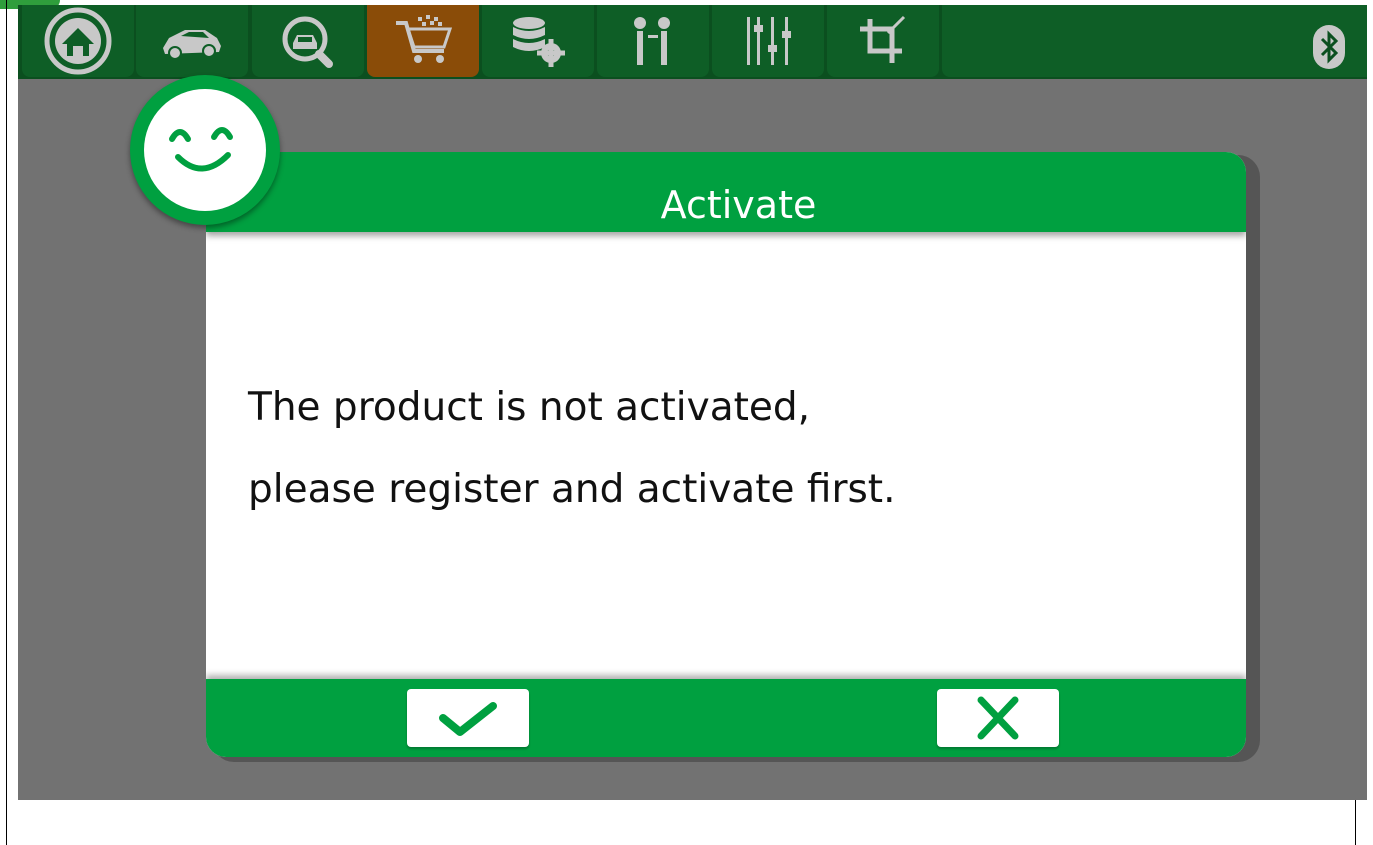 Image resolution: width=1373 pixels, height=845 pixels. Describe the element at coordinates (6, 422) in the screenshot. I see `frame-border-left` at that location.